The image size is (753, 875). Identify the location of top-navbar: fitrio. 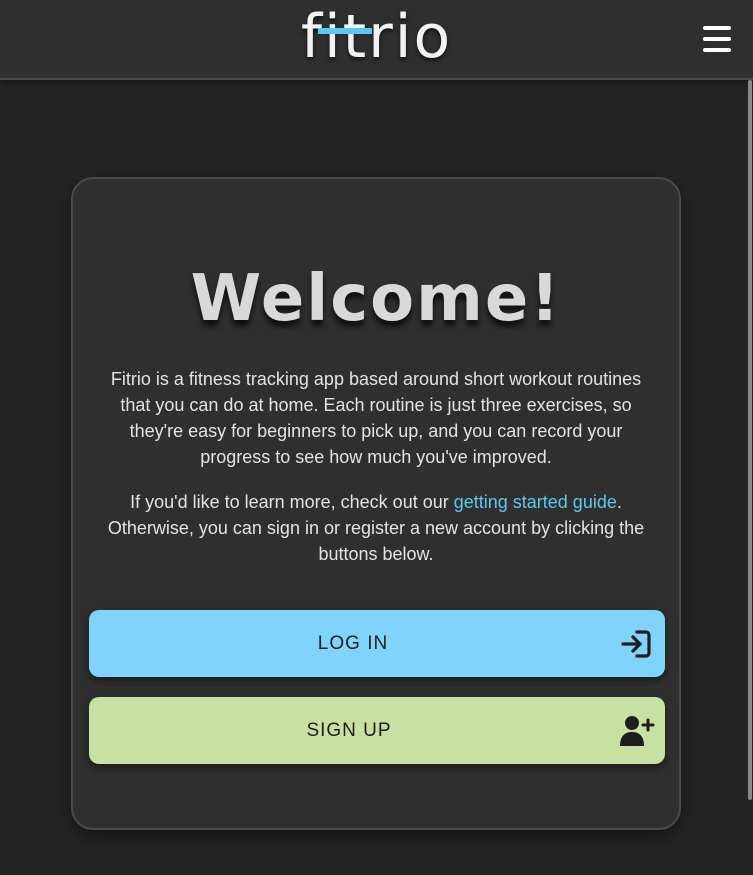
(376, 40).